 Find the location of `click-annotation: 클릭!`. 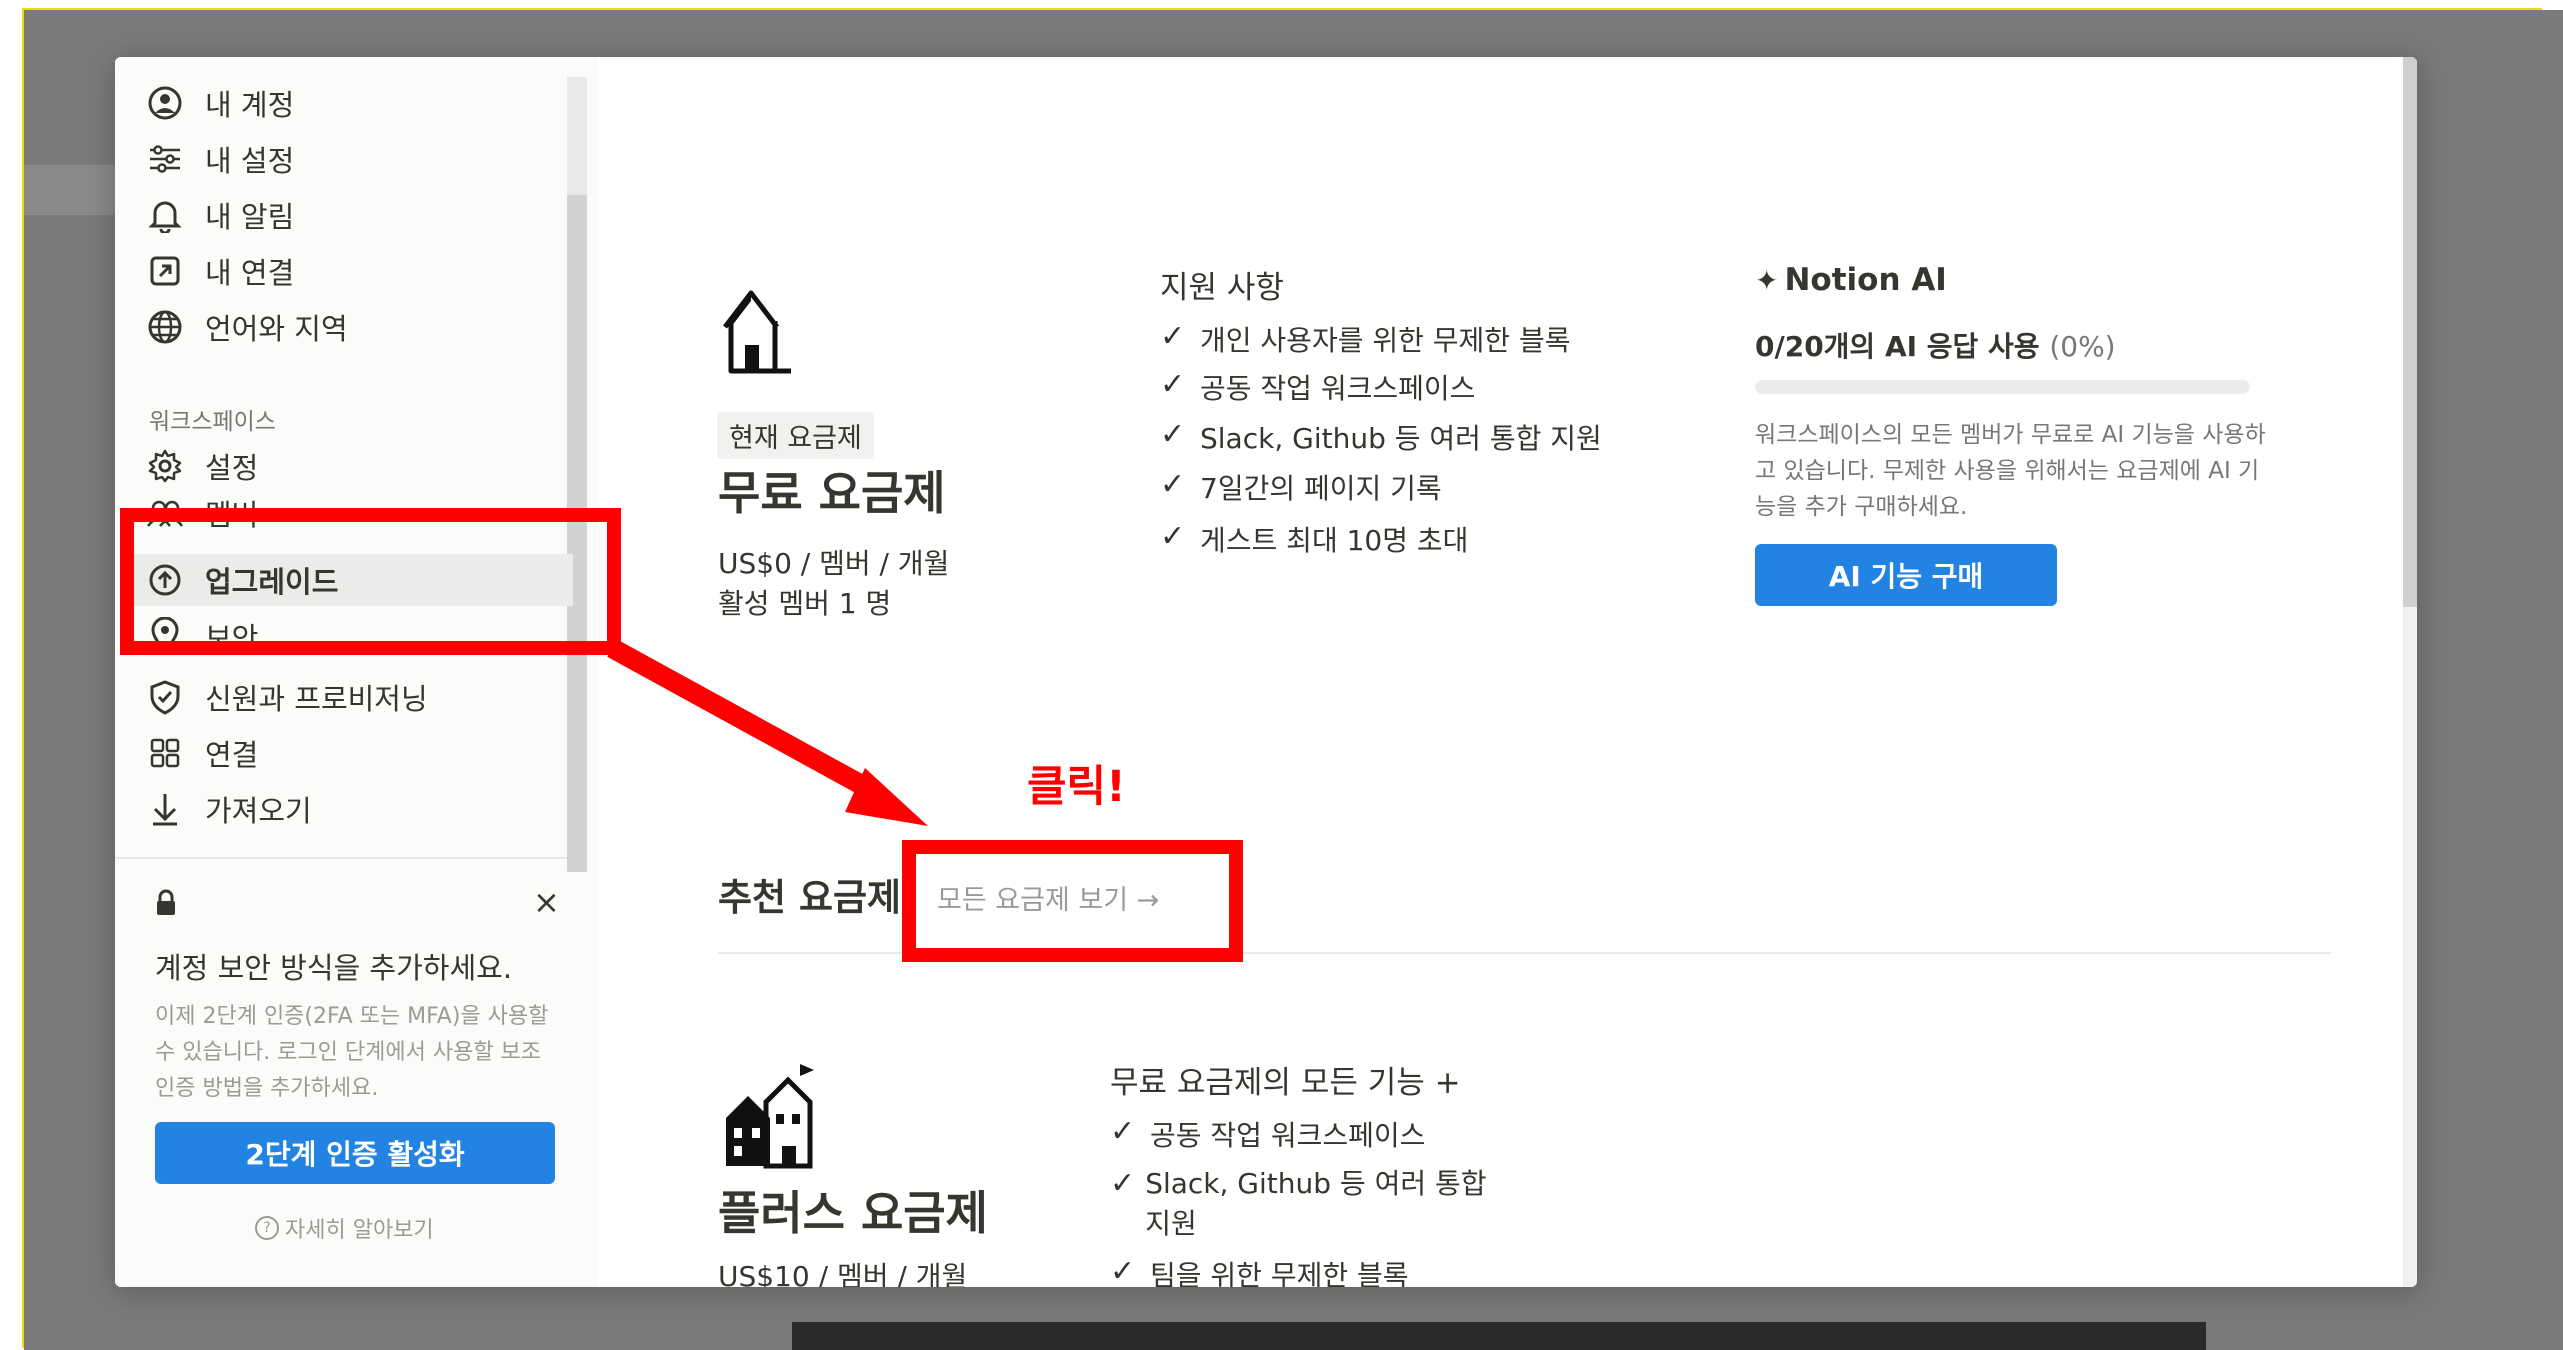

click-annotation: 클릭! is located at coordinates (1076, 787).